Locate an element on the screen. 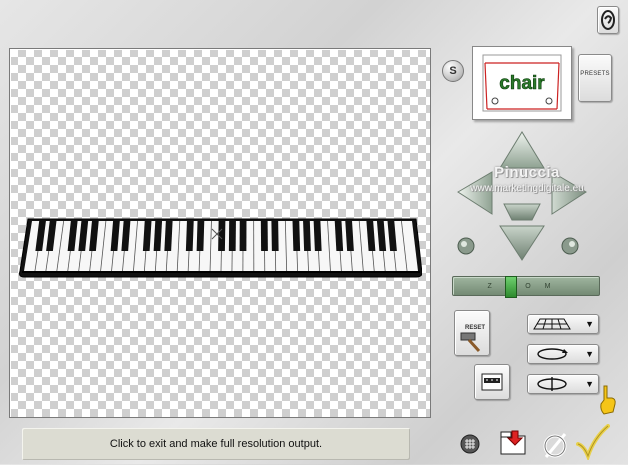 Image resolution: width=628 pixels, height=465 pixels. cancel-button is located at coordinates (555, 445).